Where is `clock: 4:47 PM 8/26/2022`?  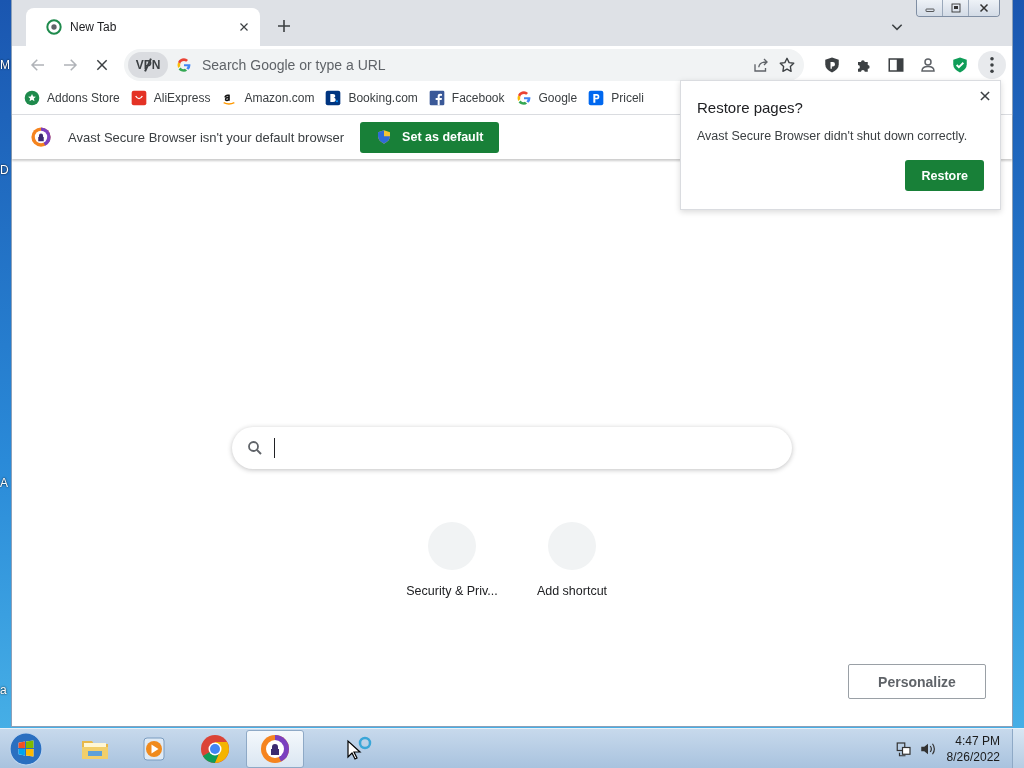 clock: 4:47 PM 8/26/2022 is located at coordinates (973, 749).